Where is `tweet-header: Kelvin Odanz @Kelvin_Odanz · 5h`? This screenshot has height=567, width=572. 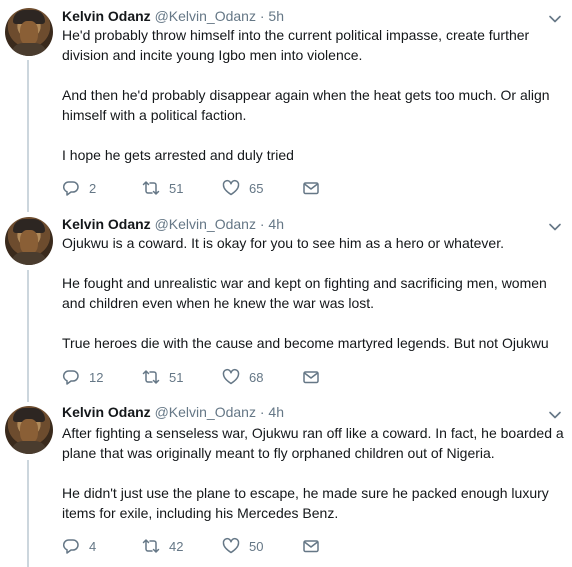
tweet-header: Kelvin Odanz @Kelvin_Odanz · 5h is located at coordinates (173, 16).